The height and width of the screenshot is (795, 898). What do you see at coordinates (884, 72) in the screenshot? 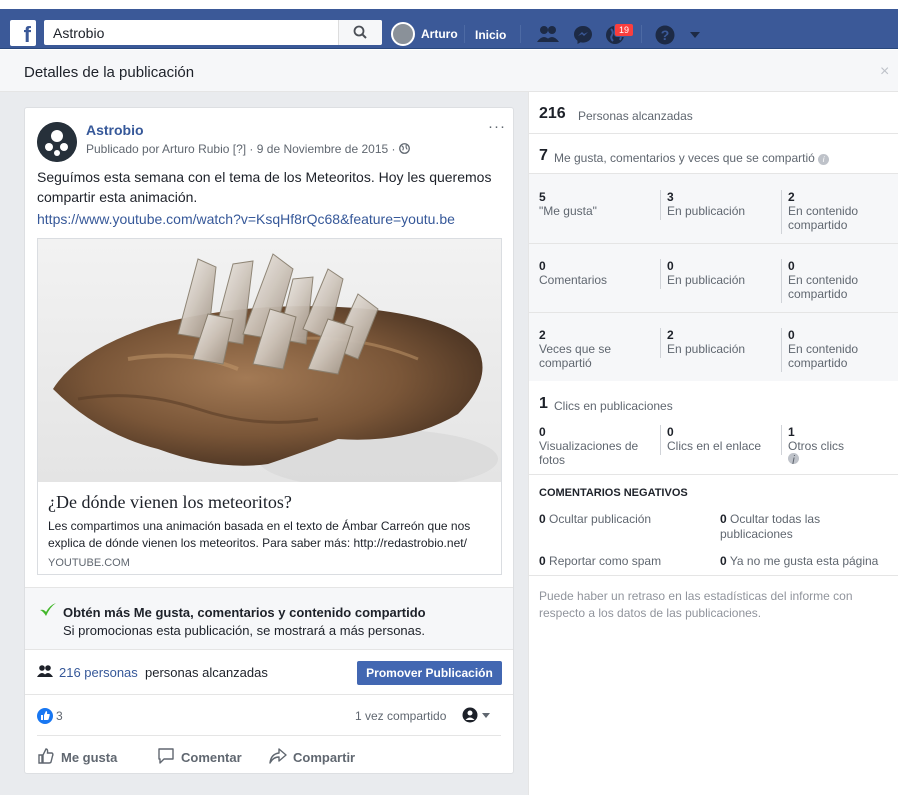
I see `close-icon: ×` at bounding box center [884, 72].